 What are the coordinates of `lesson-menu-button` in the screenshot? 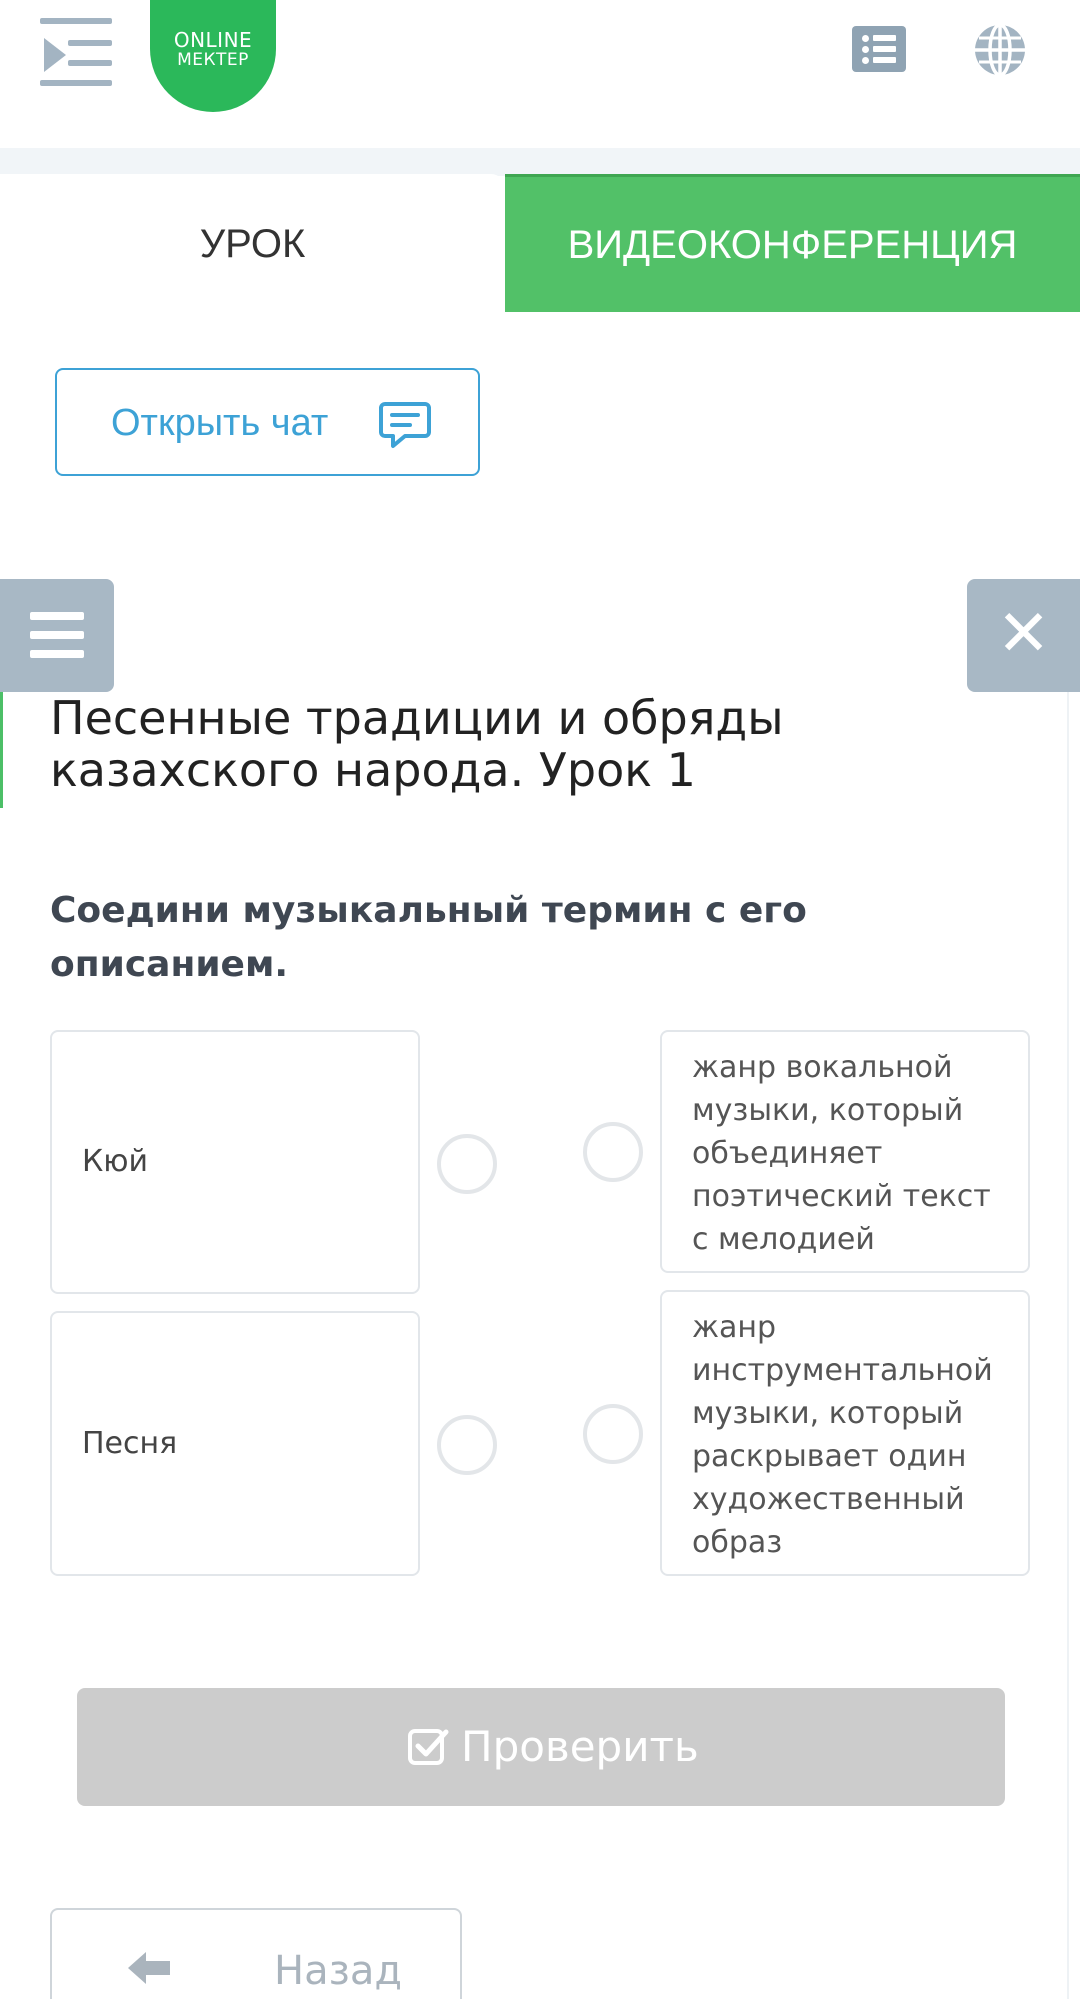 It's located at (57, 635).